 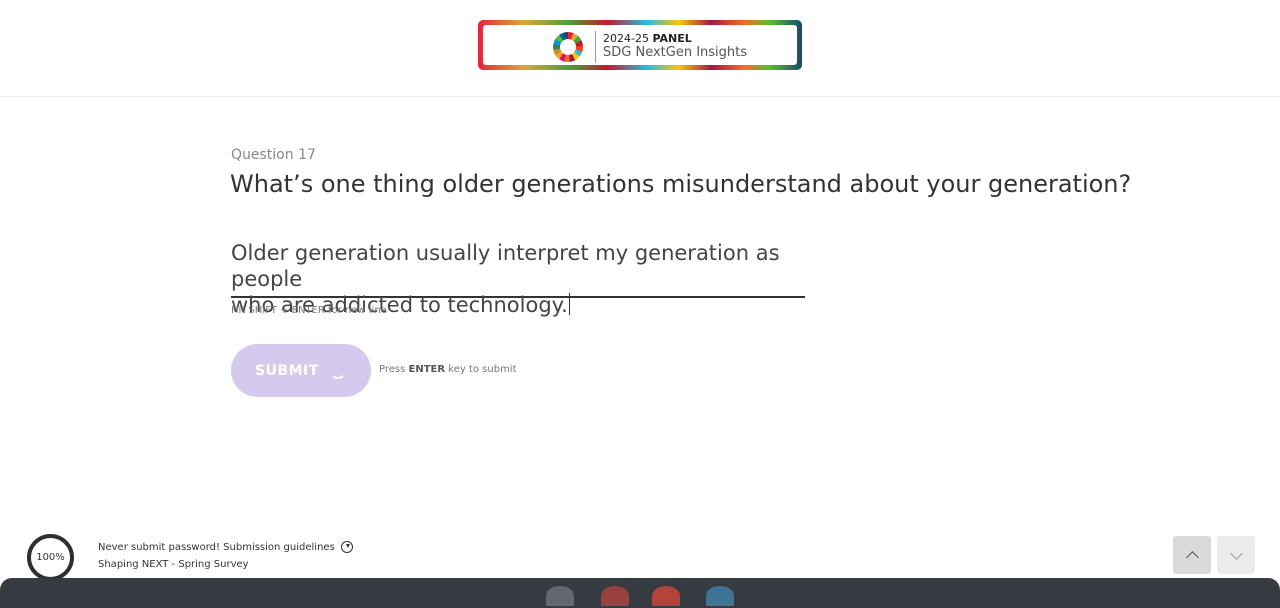 What do you see at coordinates (666, 596) in the screenshot?
I see `chrome-icon` at bounding box center [666, 596].